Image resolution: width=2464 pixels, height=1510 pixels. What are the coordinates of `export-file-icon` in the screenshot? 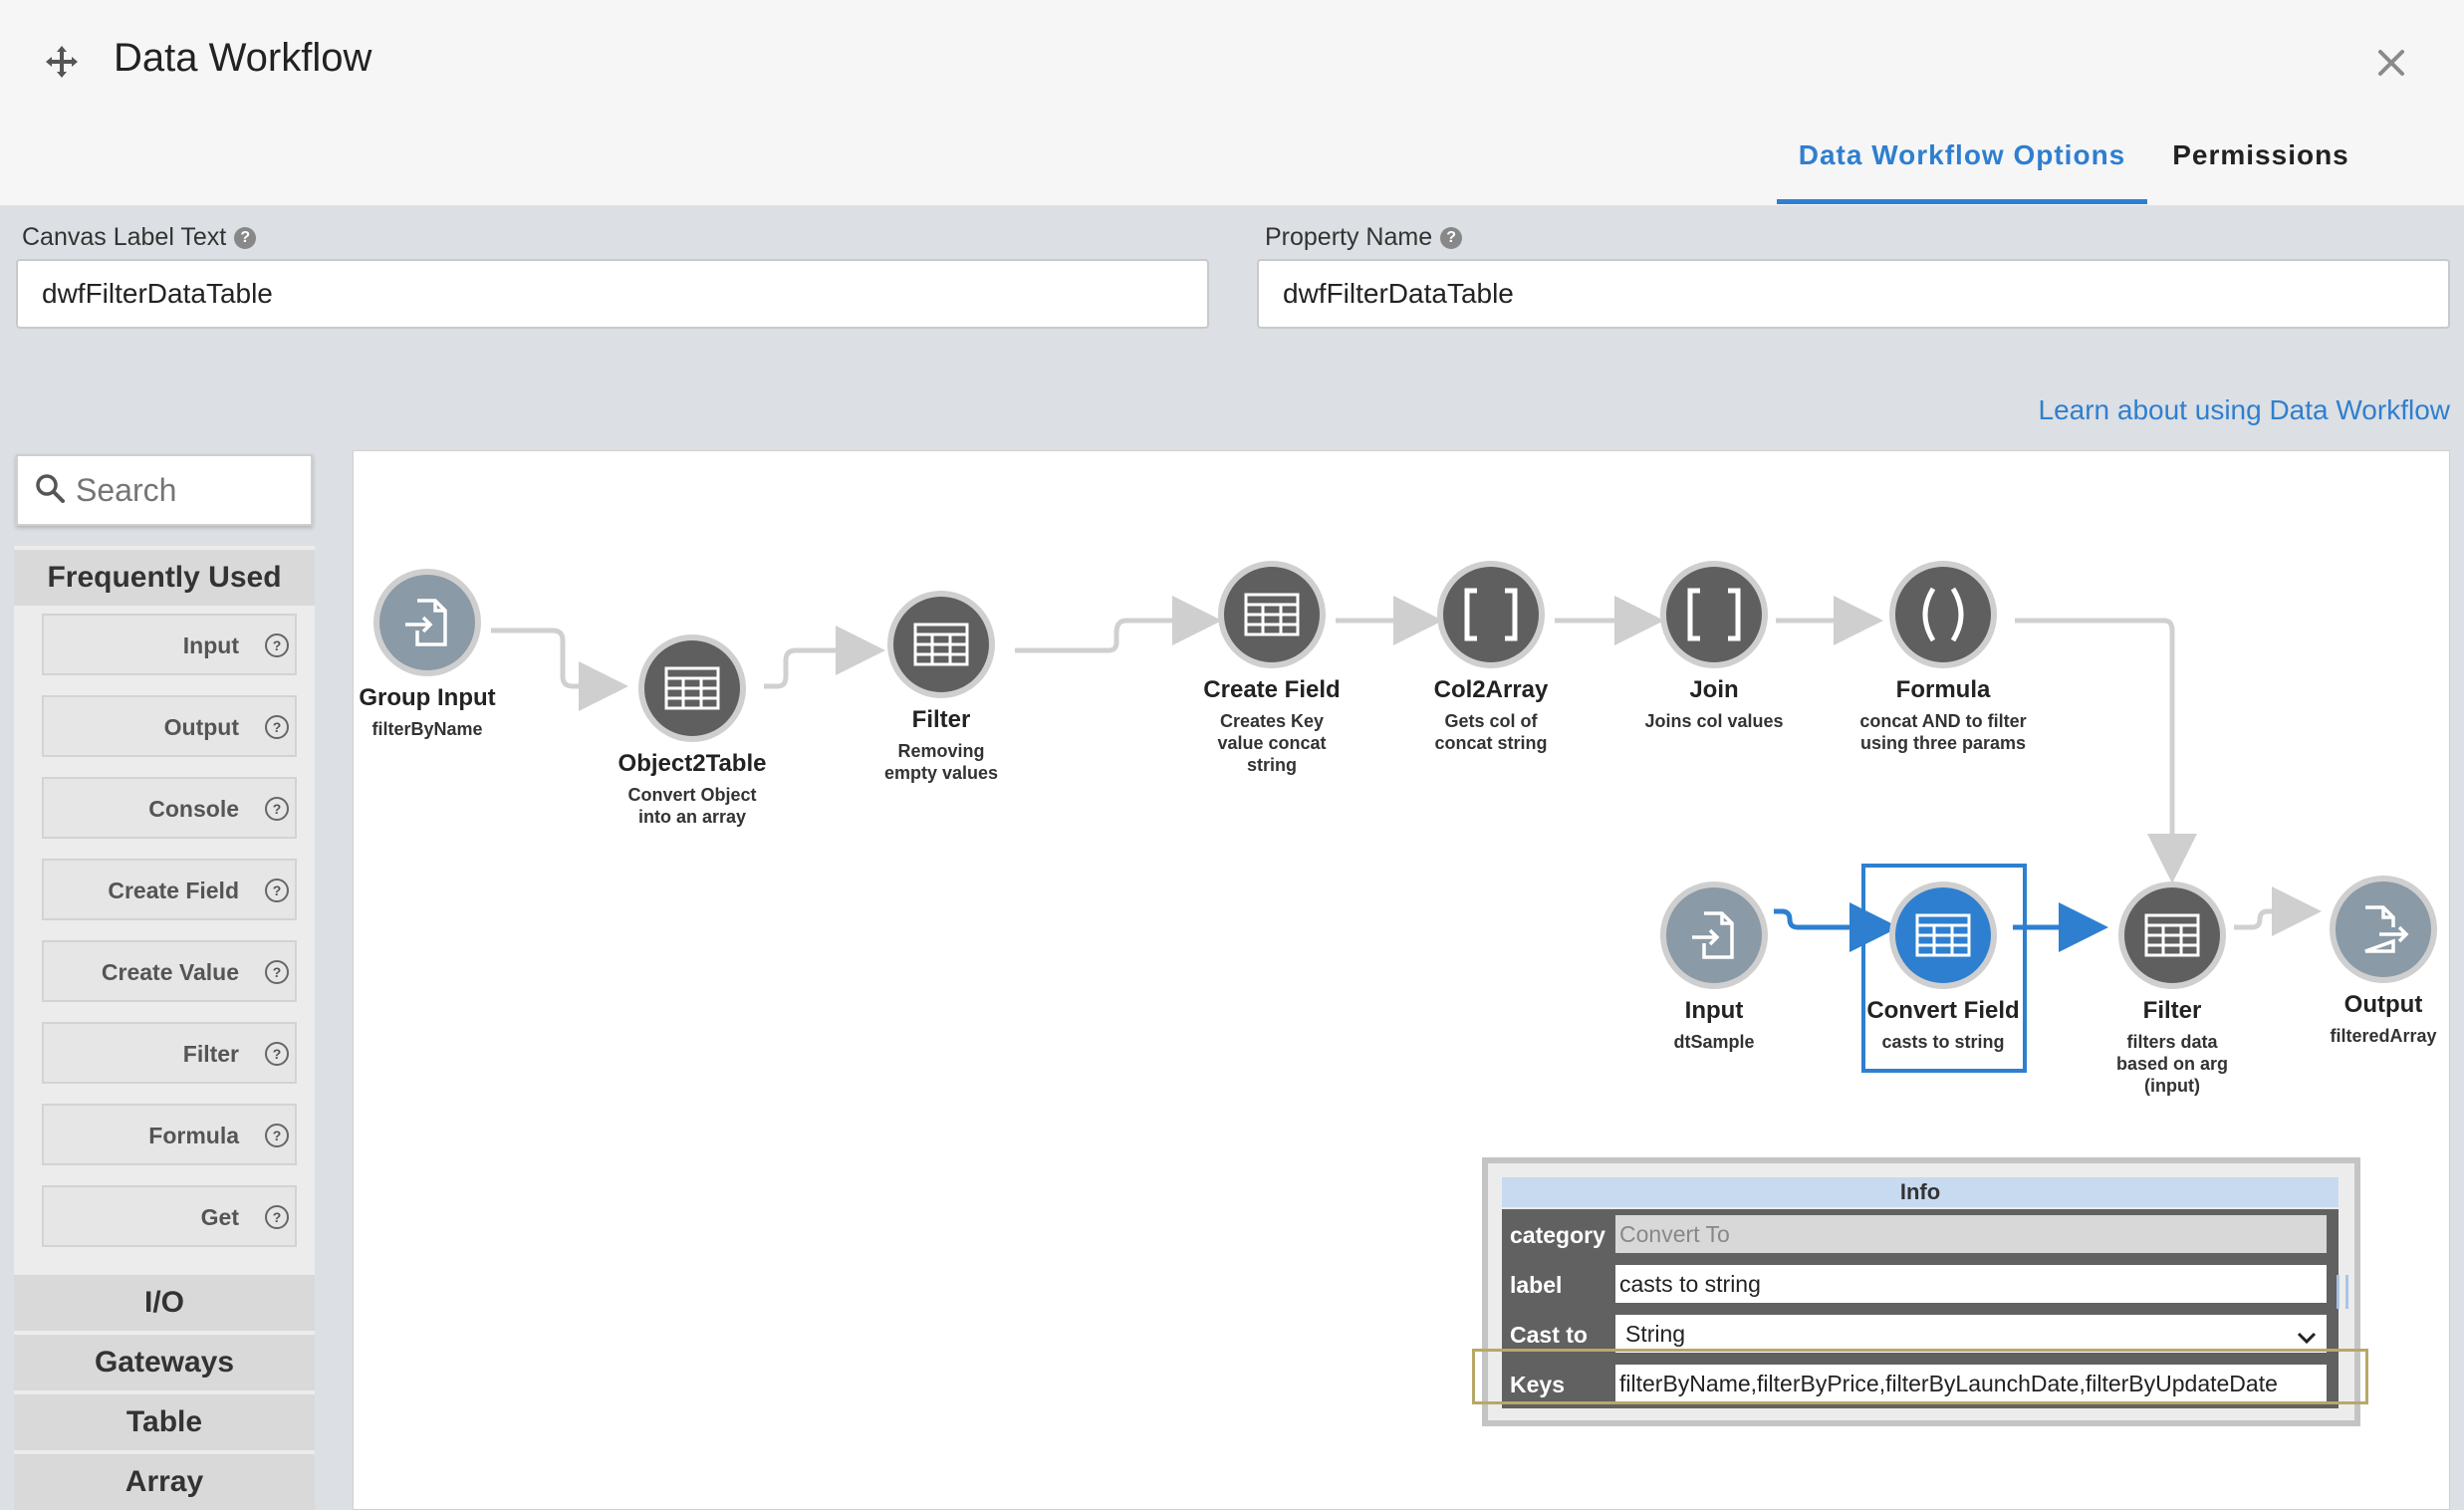 It's located at (2383, 929).